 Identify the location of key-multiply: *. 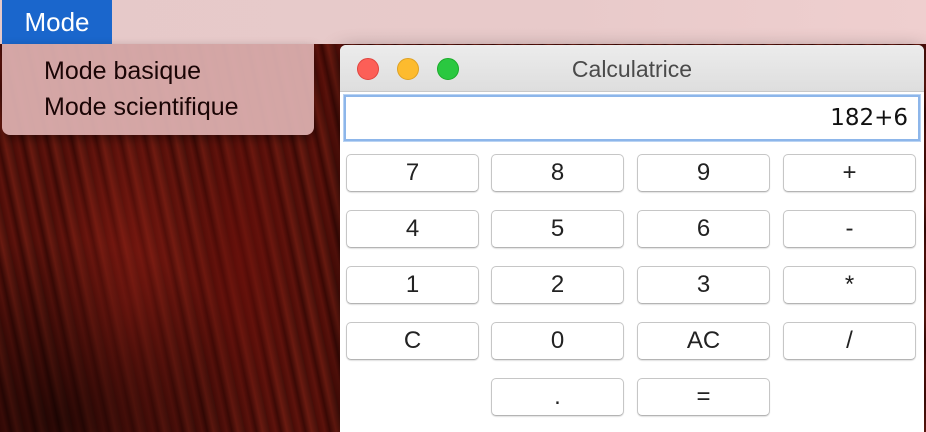
(849, 285).